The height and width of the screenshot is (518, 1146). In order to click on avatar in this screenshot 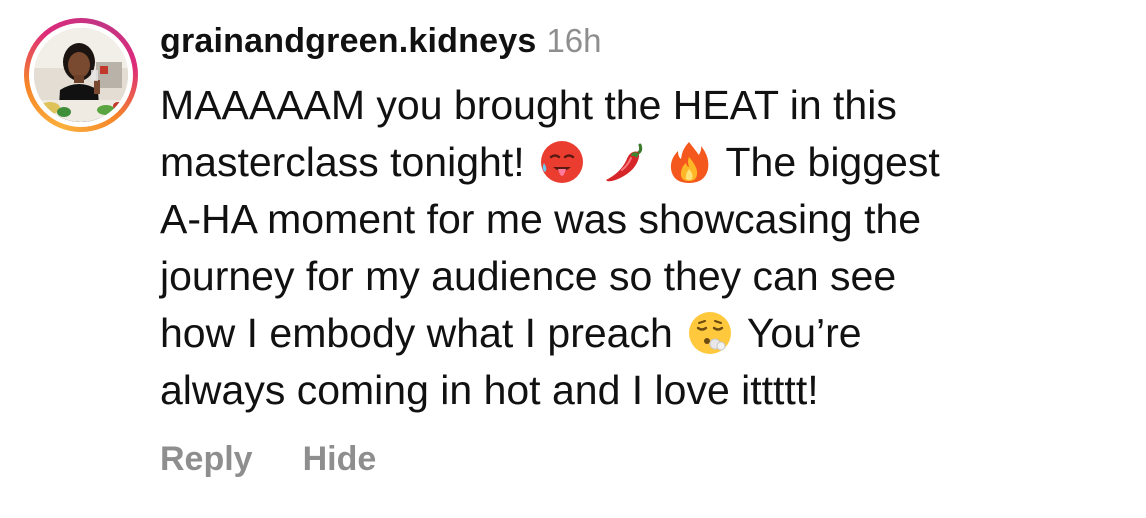, I will do `click(81, 75)`.